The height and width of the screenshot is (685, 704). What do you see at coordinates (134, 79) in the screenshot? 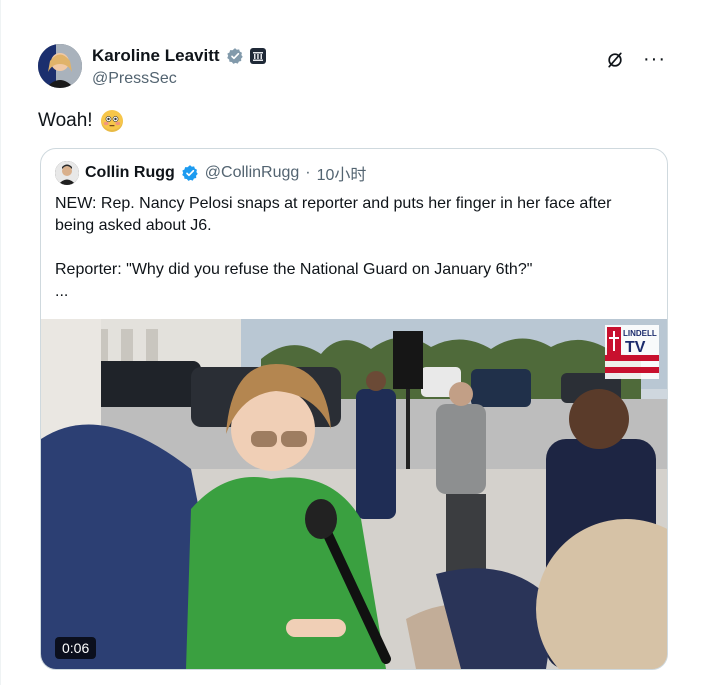
I see `author-handle: @PressSec` at bounding box center [134, 79].